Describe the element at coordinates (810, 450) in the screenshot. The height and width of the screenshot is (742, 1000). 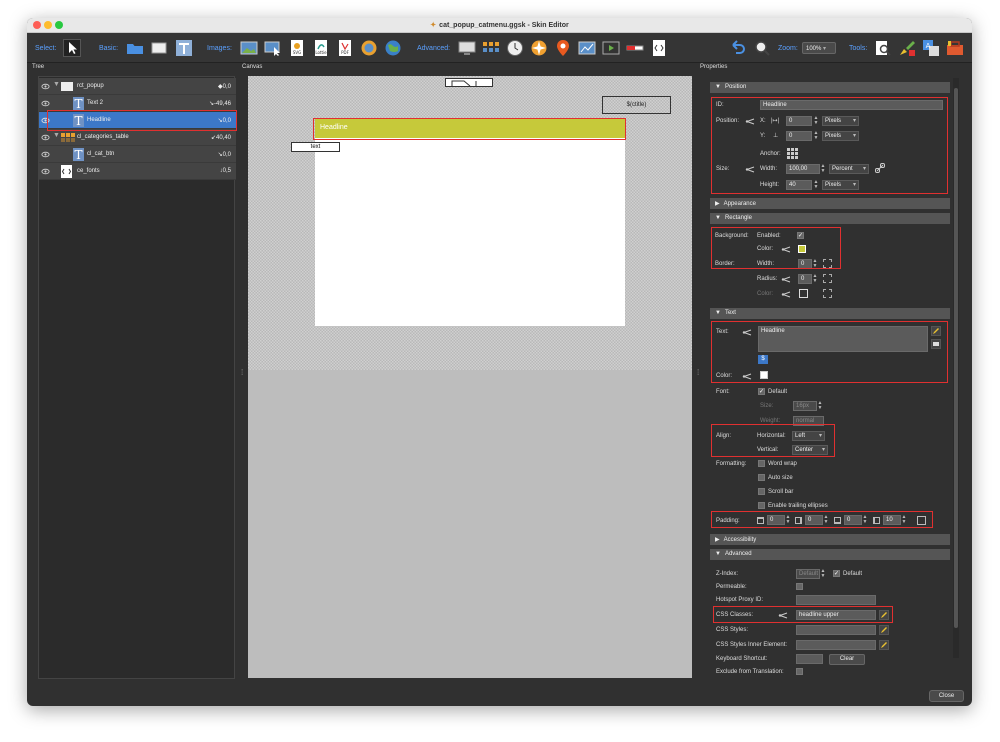
I see `vertical-align-select: Center` at that location.